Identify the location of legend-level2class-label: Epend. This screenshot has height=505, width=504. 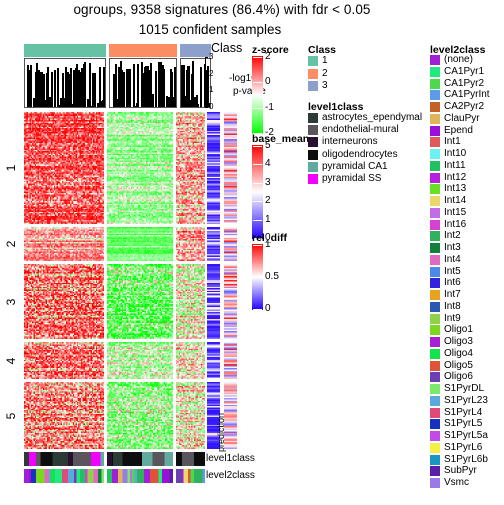
(458, 130).